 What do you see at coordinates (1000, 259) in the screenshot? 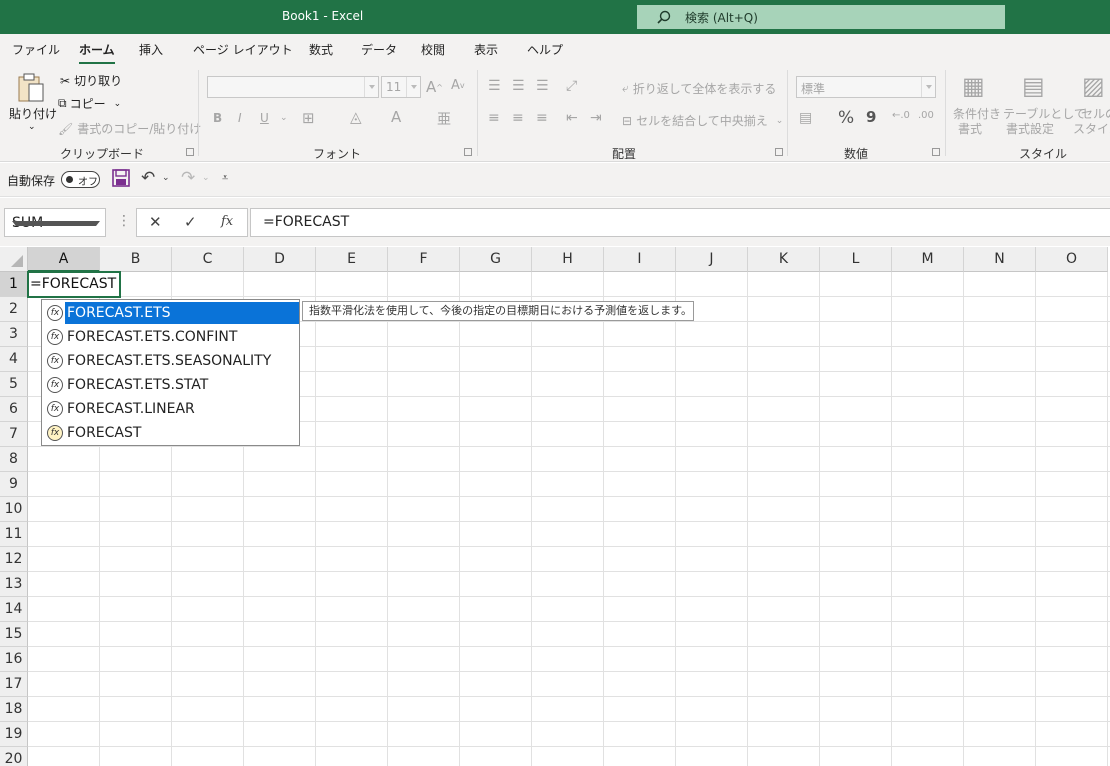
I see `column-header-n: N` at bounding box center [1000, 259].